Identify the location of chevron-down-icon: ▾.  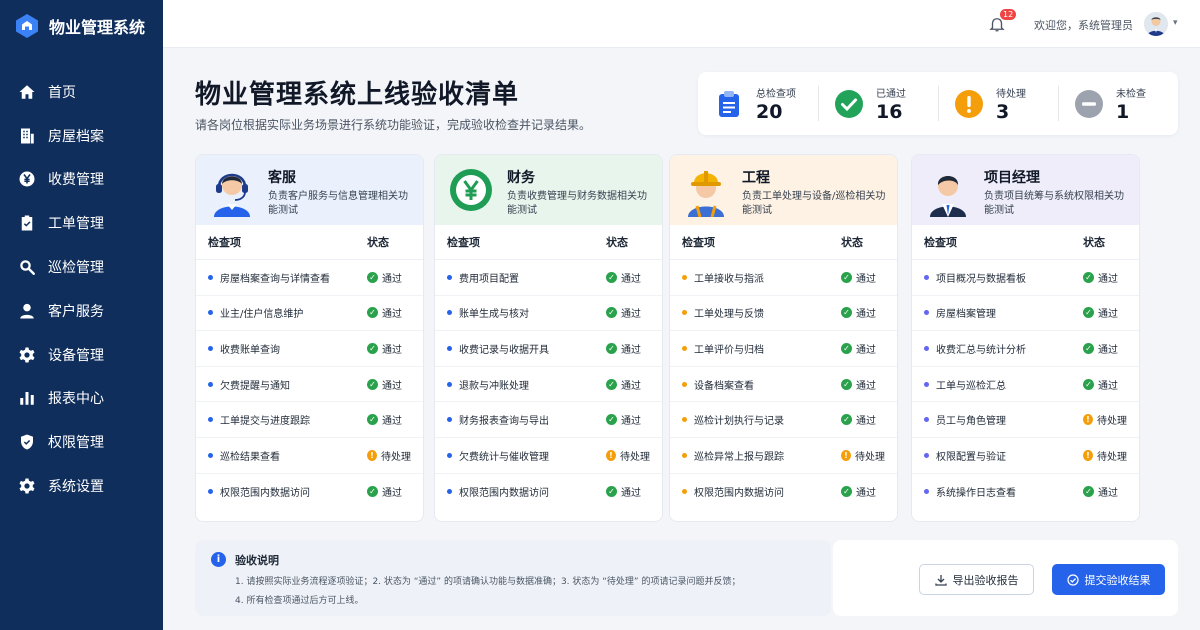
(1175, 23).